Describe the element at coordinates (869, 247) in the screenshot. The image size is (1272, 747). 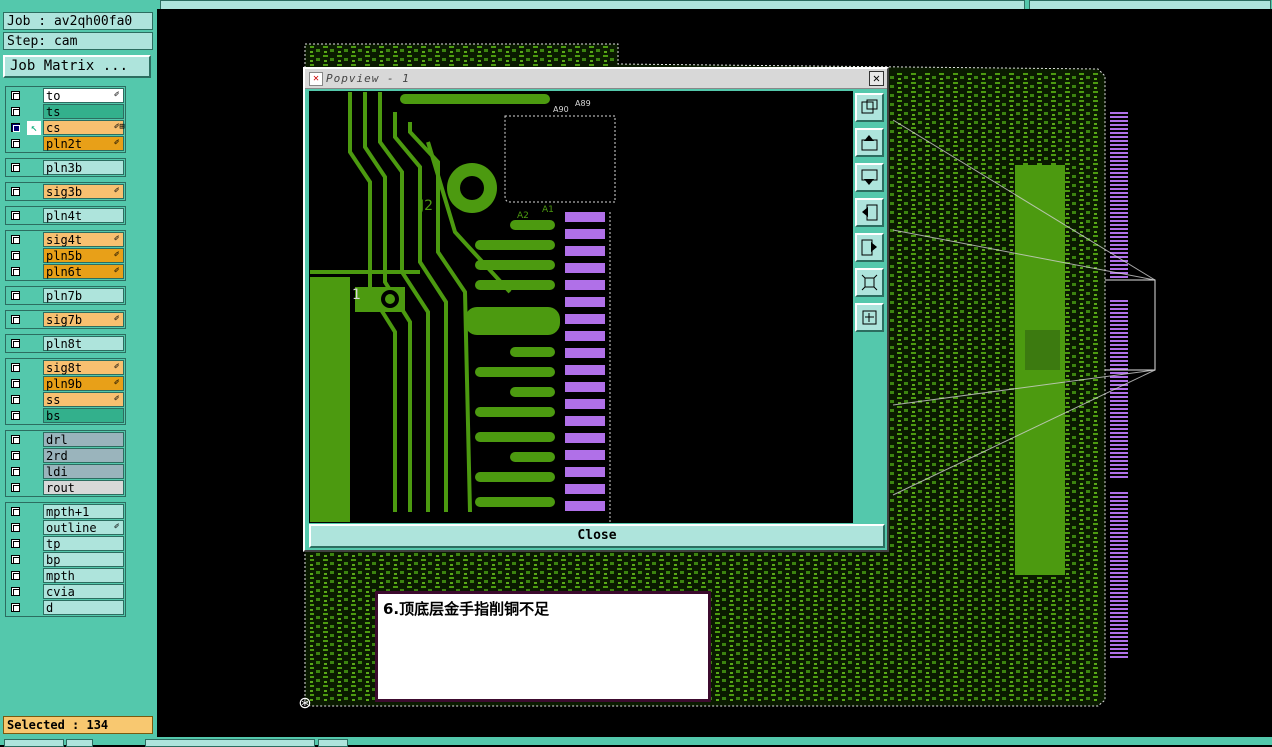
I see `move-right-button` at that location.